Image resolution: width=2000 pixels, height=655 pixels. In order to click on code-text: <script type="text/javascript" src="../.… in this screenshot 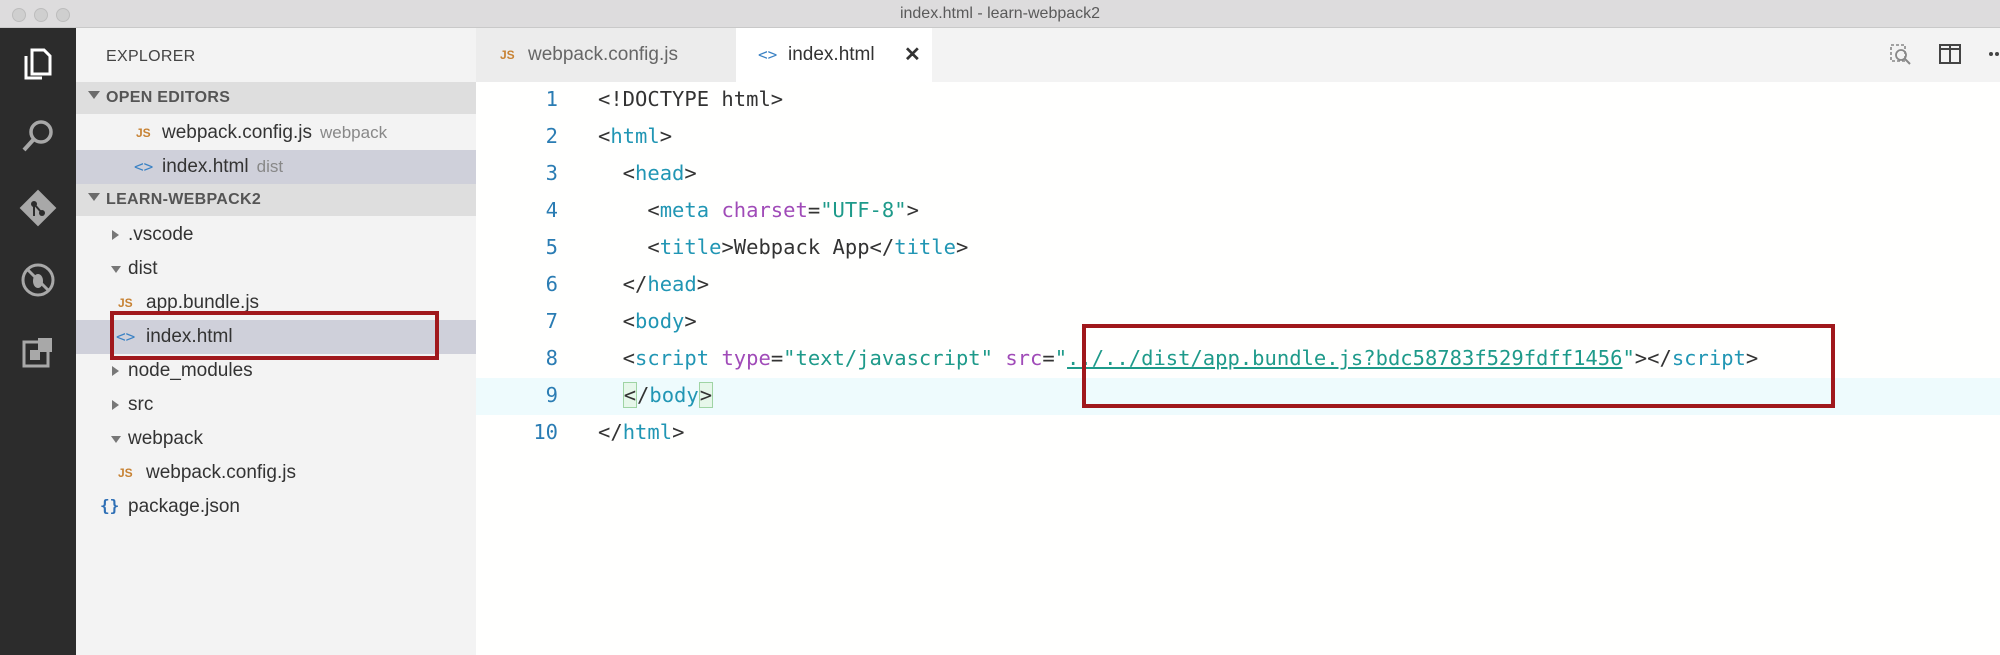, I will do `click(1178, 358)`.